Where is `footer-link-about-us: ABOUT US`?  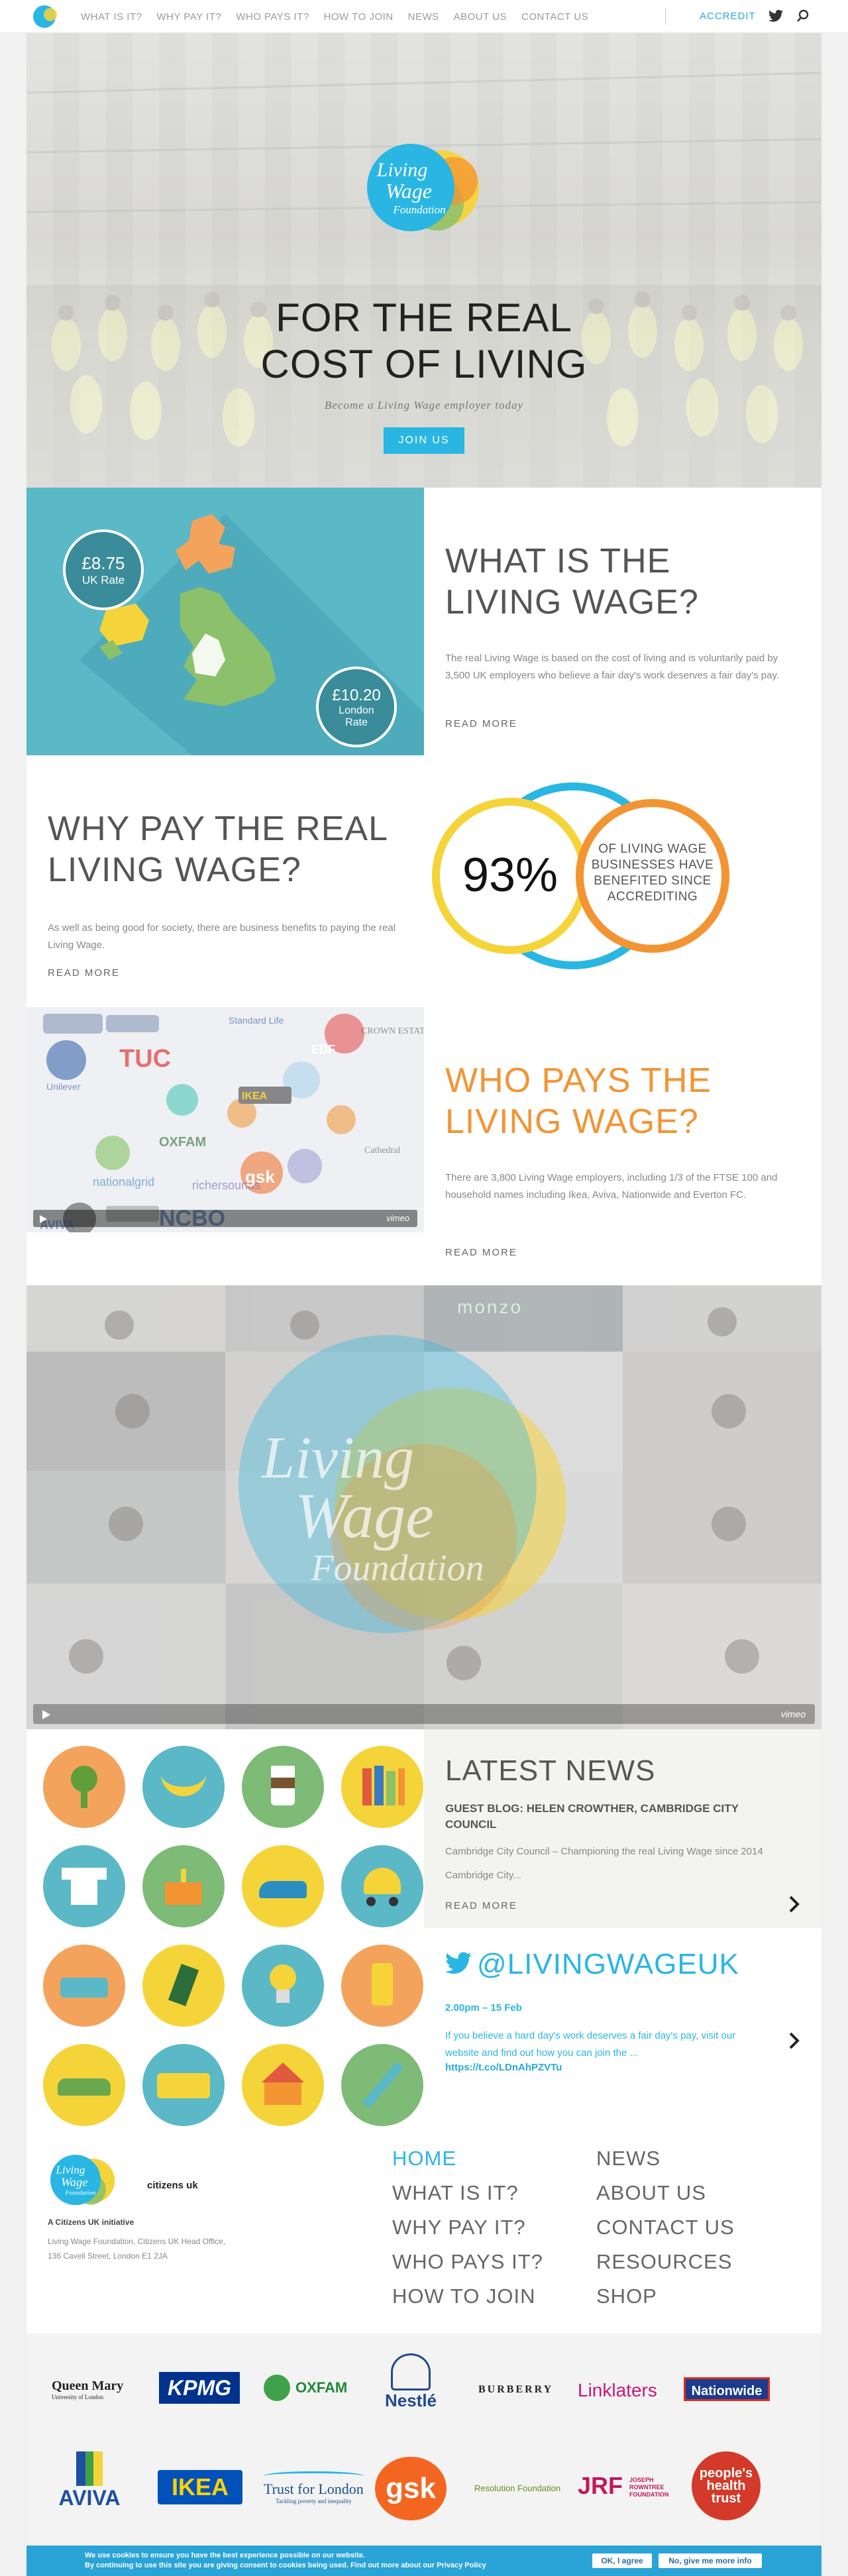 footer-link-about-us: ABOUT US is located at coordinates (665, 2193).